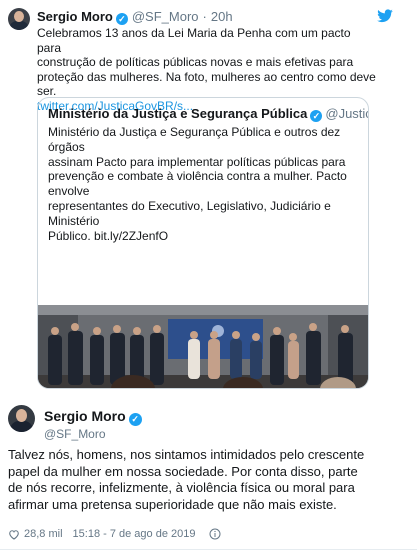 This screenshot has height=551, width=417. I want to click on main-author: Sergio Moro ✓, so click(93, 417).